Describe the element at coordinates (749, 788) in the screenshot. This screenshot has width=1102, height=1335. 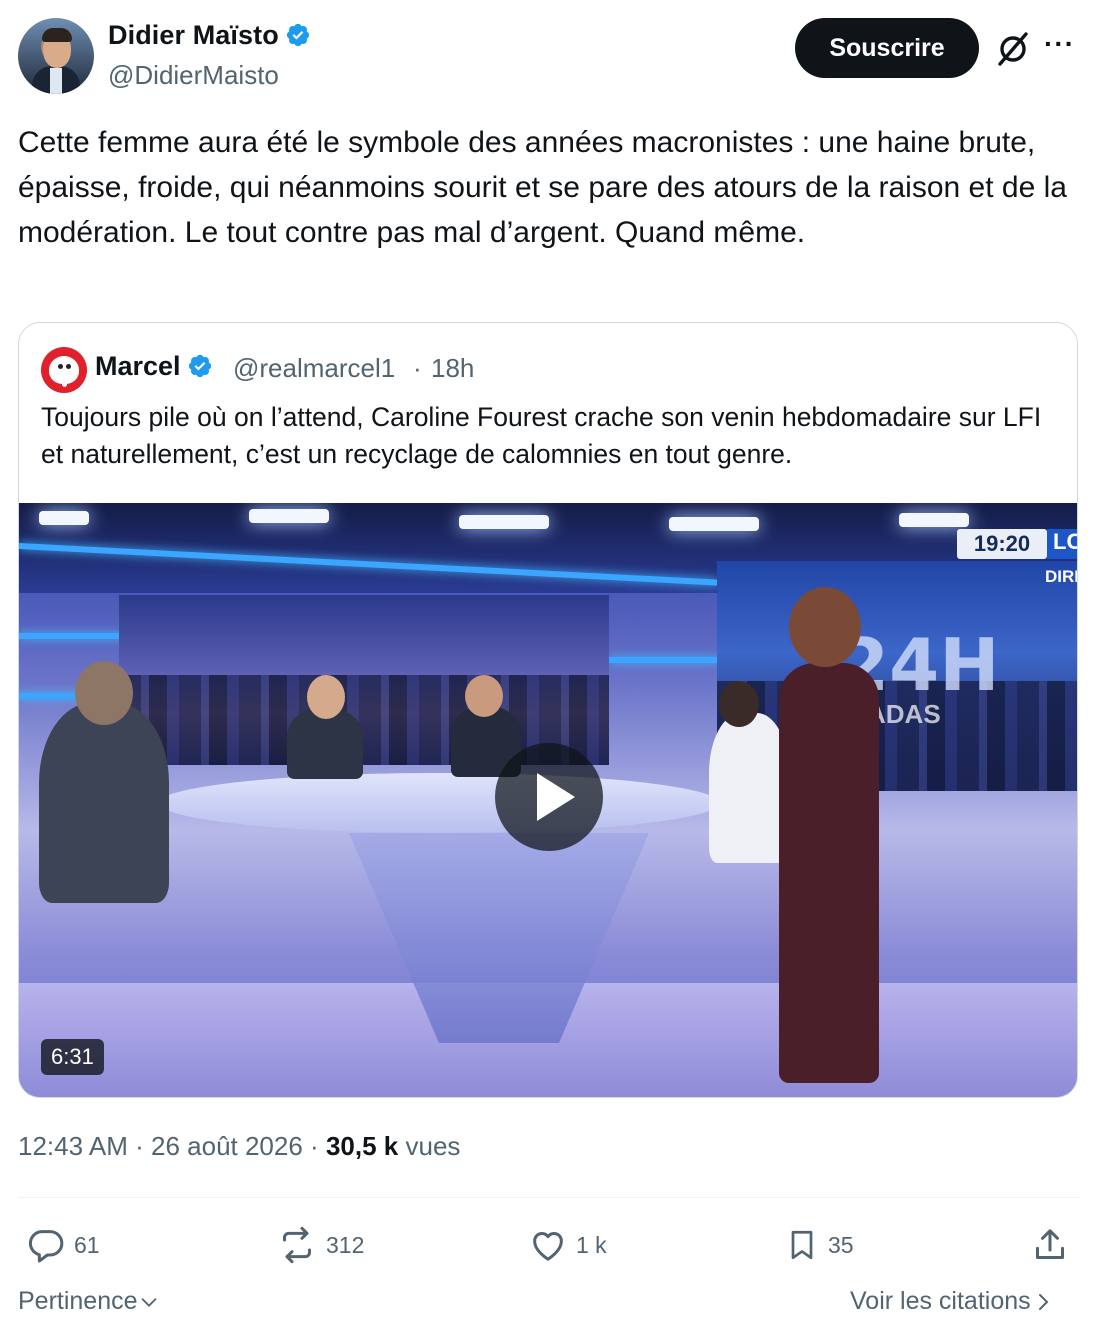
I see `person-right-seated` at that location.